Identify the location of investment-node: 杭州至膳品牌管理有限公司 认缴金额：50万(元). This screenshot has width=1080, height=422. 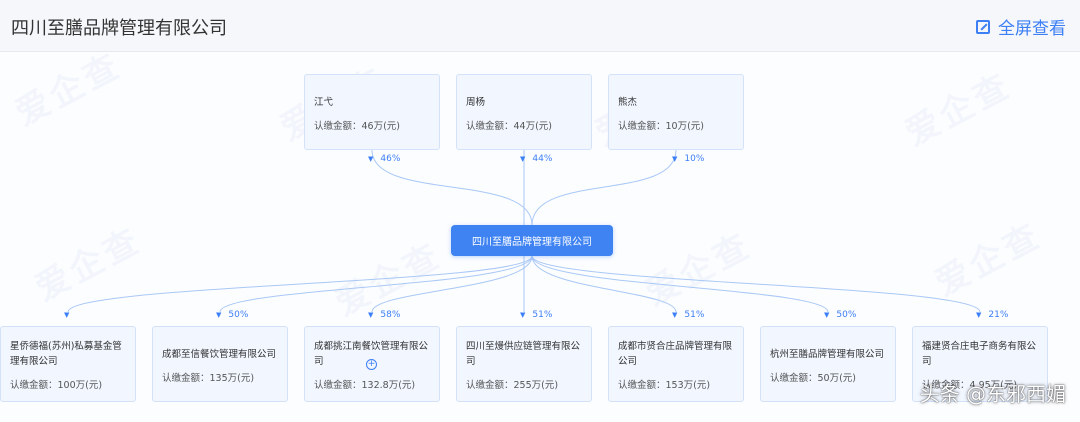
(828, 364).